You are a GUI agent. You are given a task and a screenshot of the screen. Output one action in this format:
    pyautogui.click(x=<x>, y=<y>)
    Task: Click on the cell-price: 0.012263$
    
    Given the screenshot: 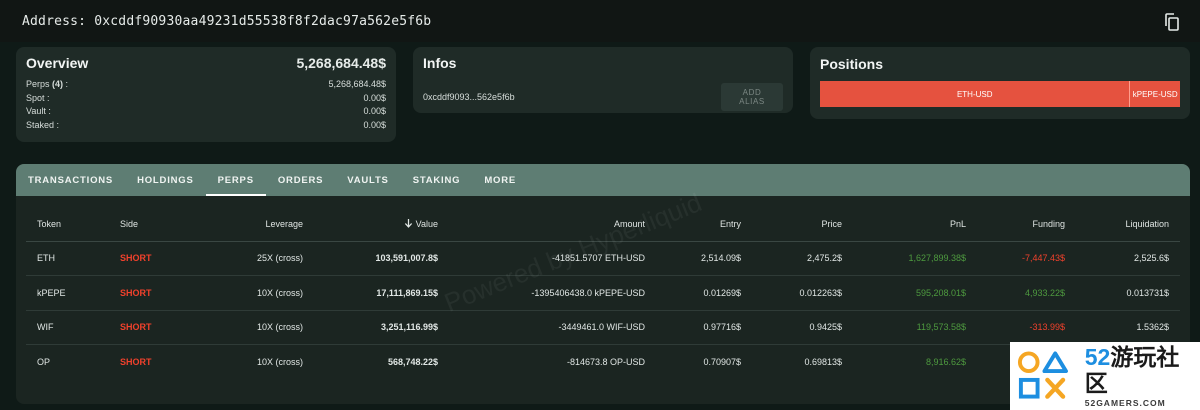 What is the action you would take?
    pyautogui.click(x=791, y=293)
    